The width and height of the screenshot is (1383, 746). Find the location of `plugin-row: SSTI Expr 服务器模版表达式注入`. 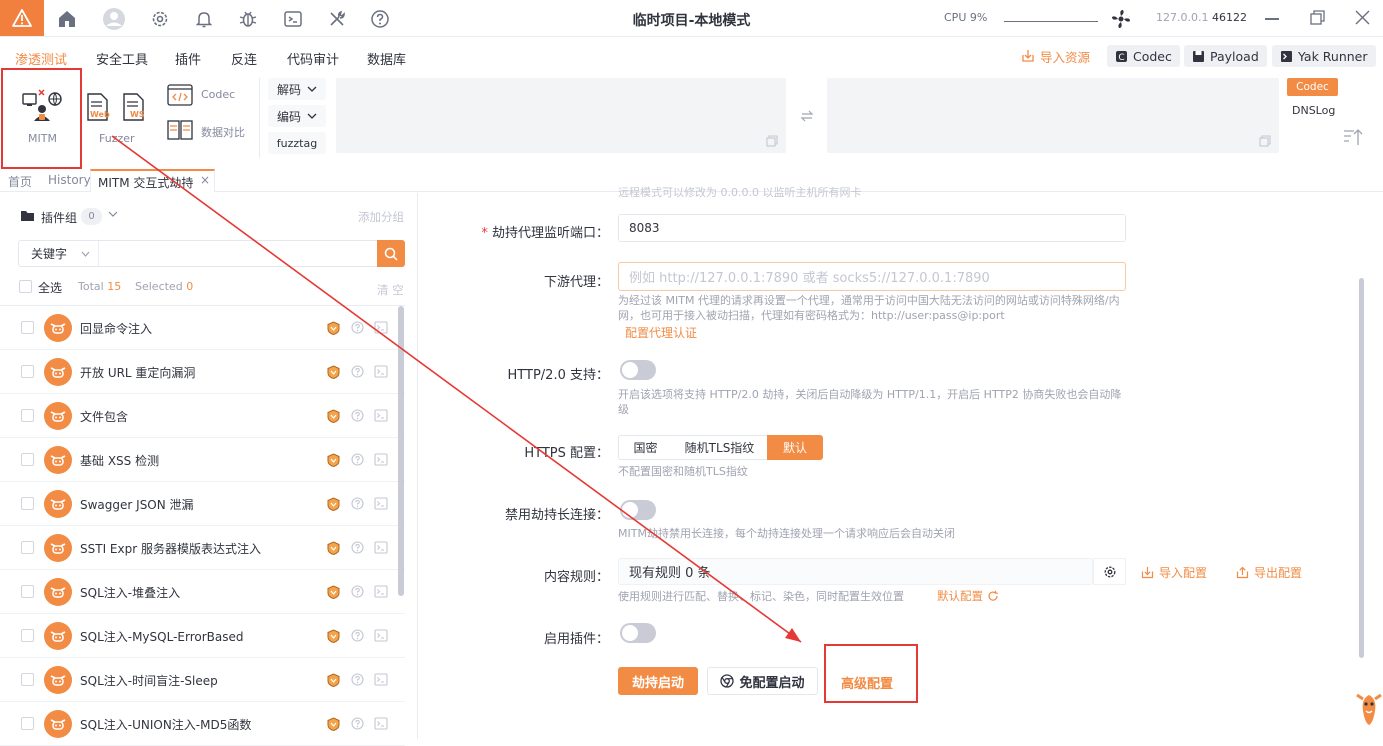

plugin-row: SSTI Expr 服务器模版表达式注入 is located at coordinates (202, 548).